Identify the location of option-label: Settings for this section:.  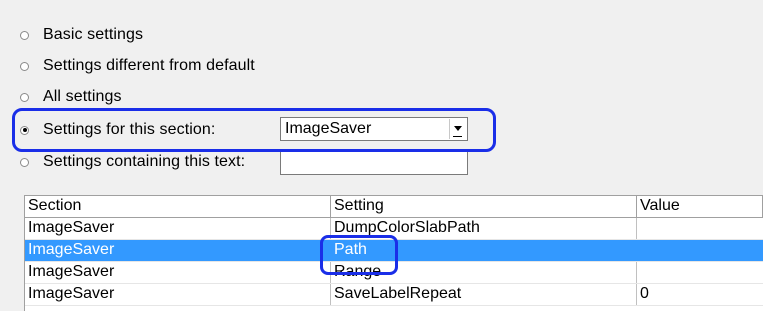
(129, 129).